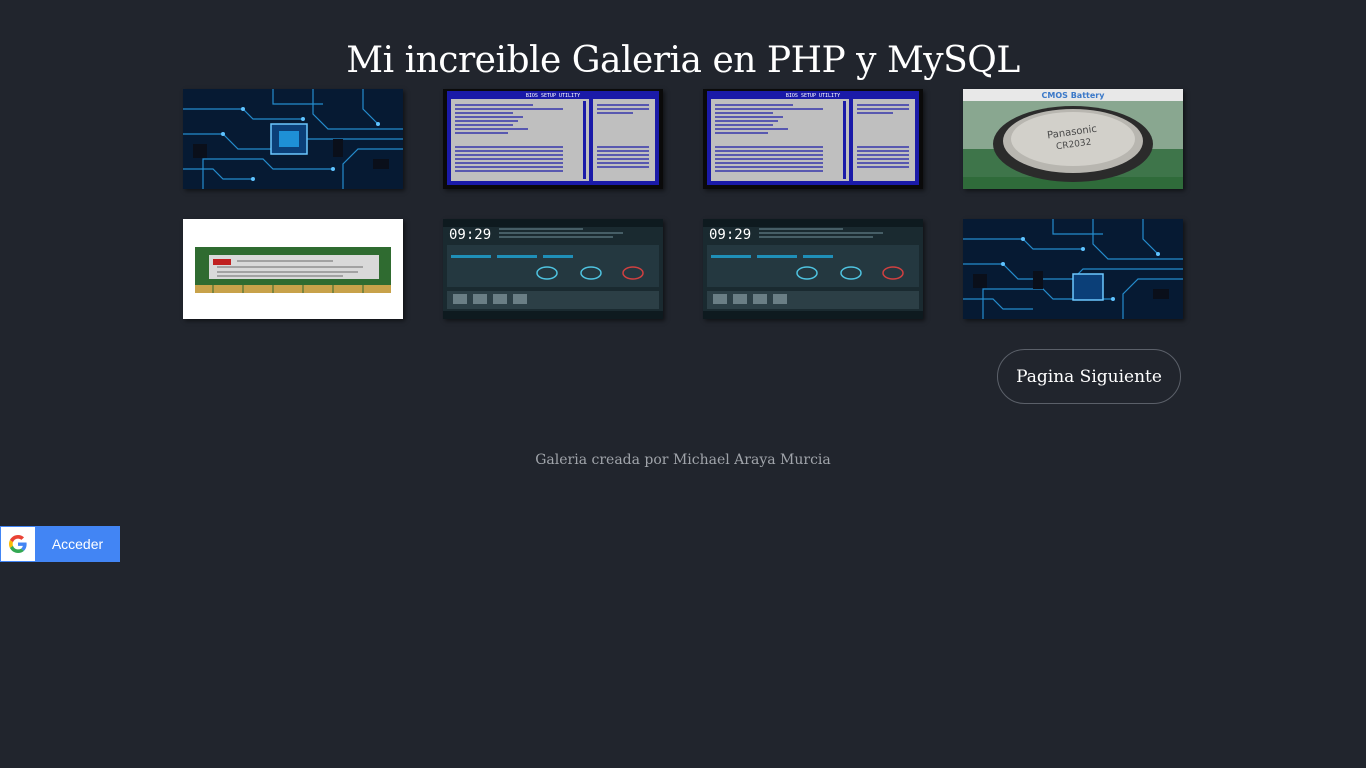  What do you see at coordinates (1074, 95) in the screenshot?
I see `svg-text: CMOS Battery` at bounding box center [1074, 95].